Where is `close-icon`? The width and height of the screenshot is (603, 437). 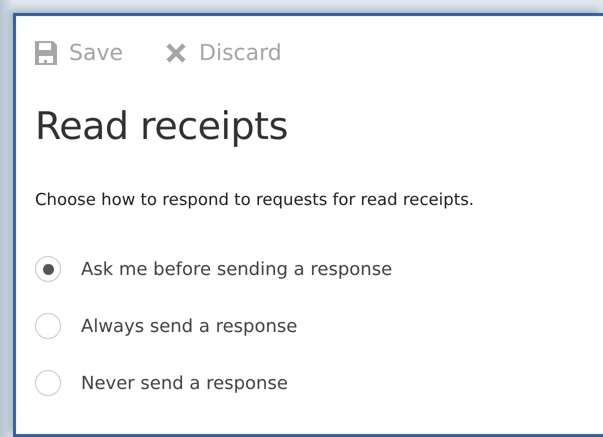
close-icon is located at coordinates (176, 53).